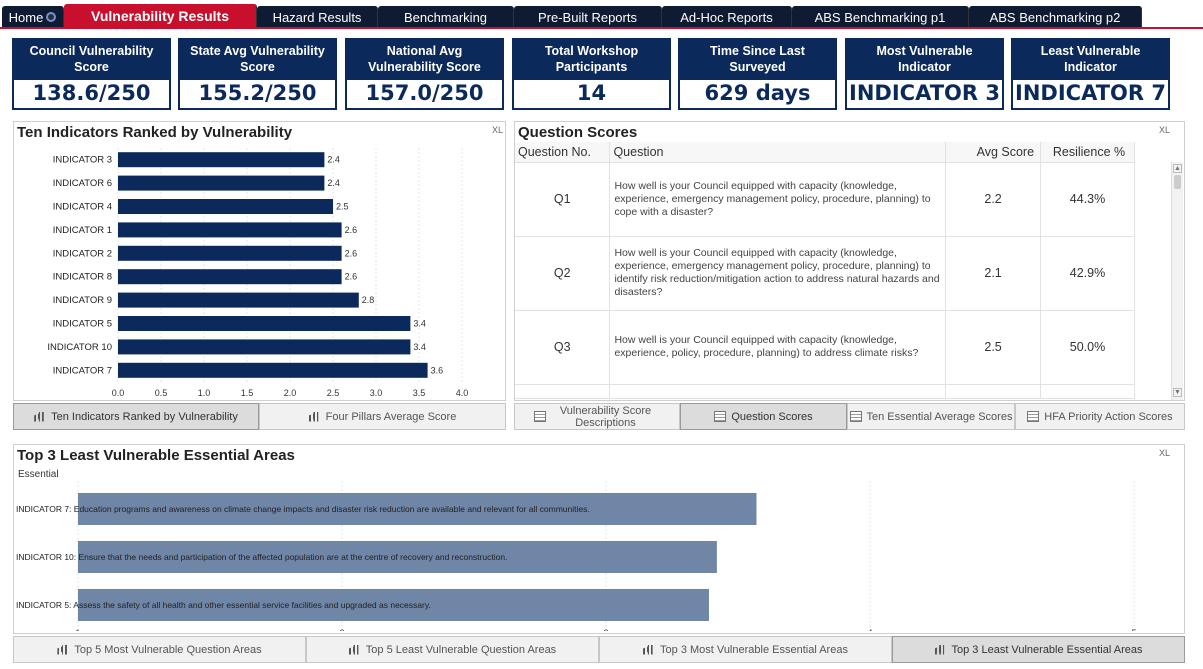  I want to click on kpi-title: Council Vulnerability Score, so click(91, 59).